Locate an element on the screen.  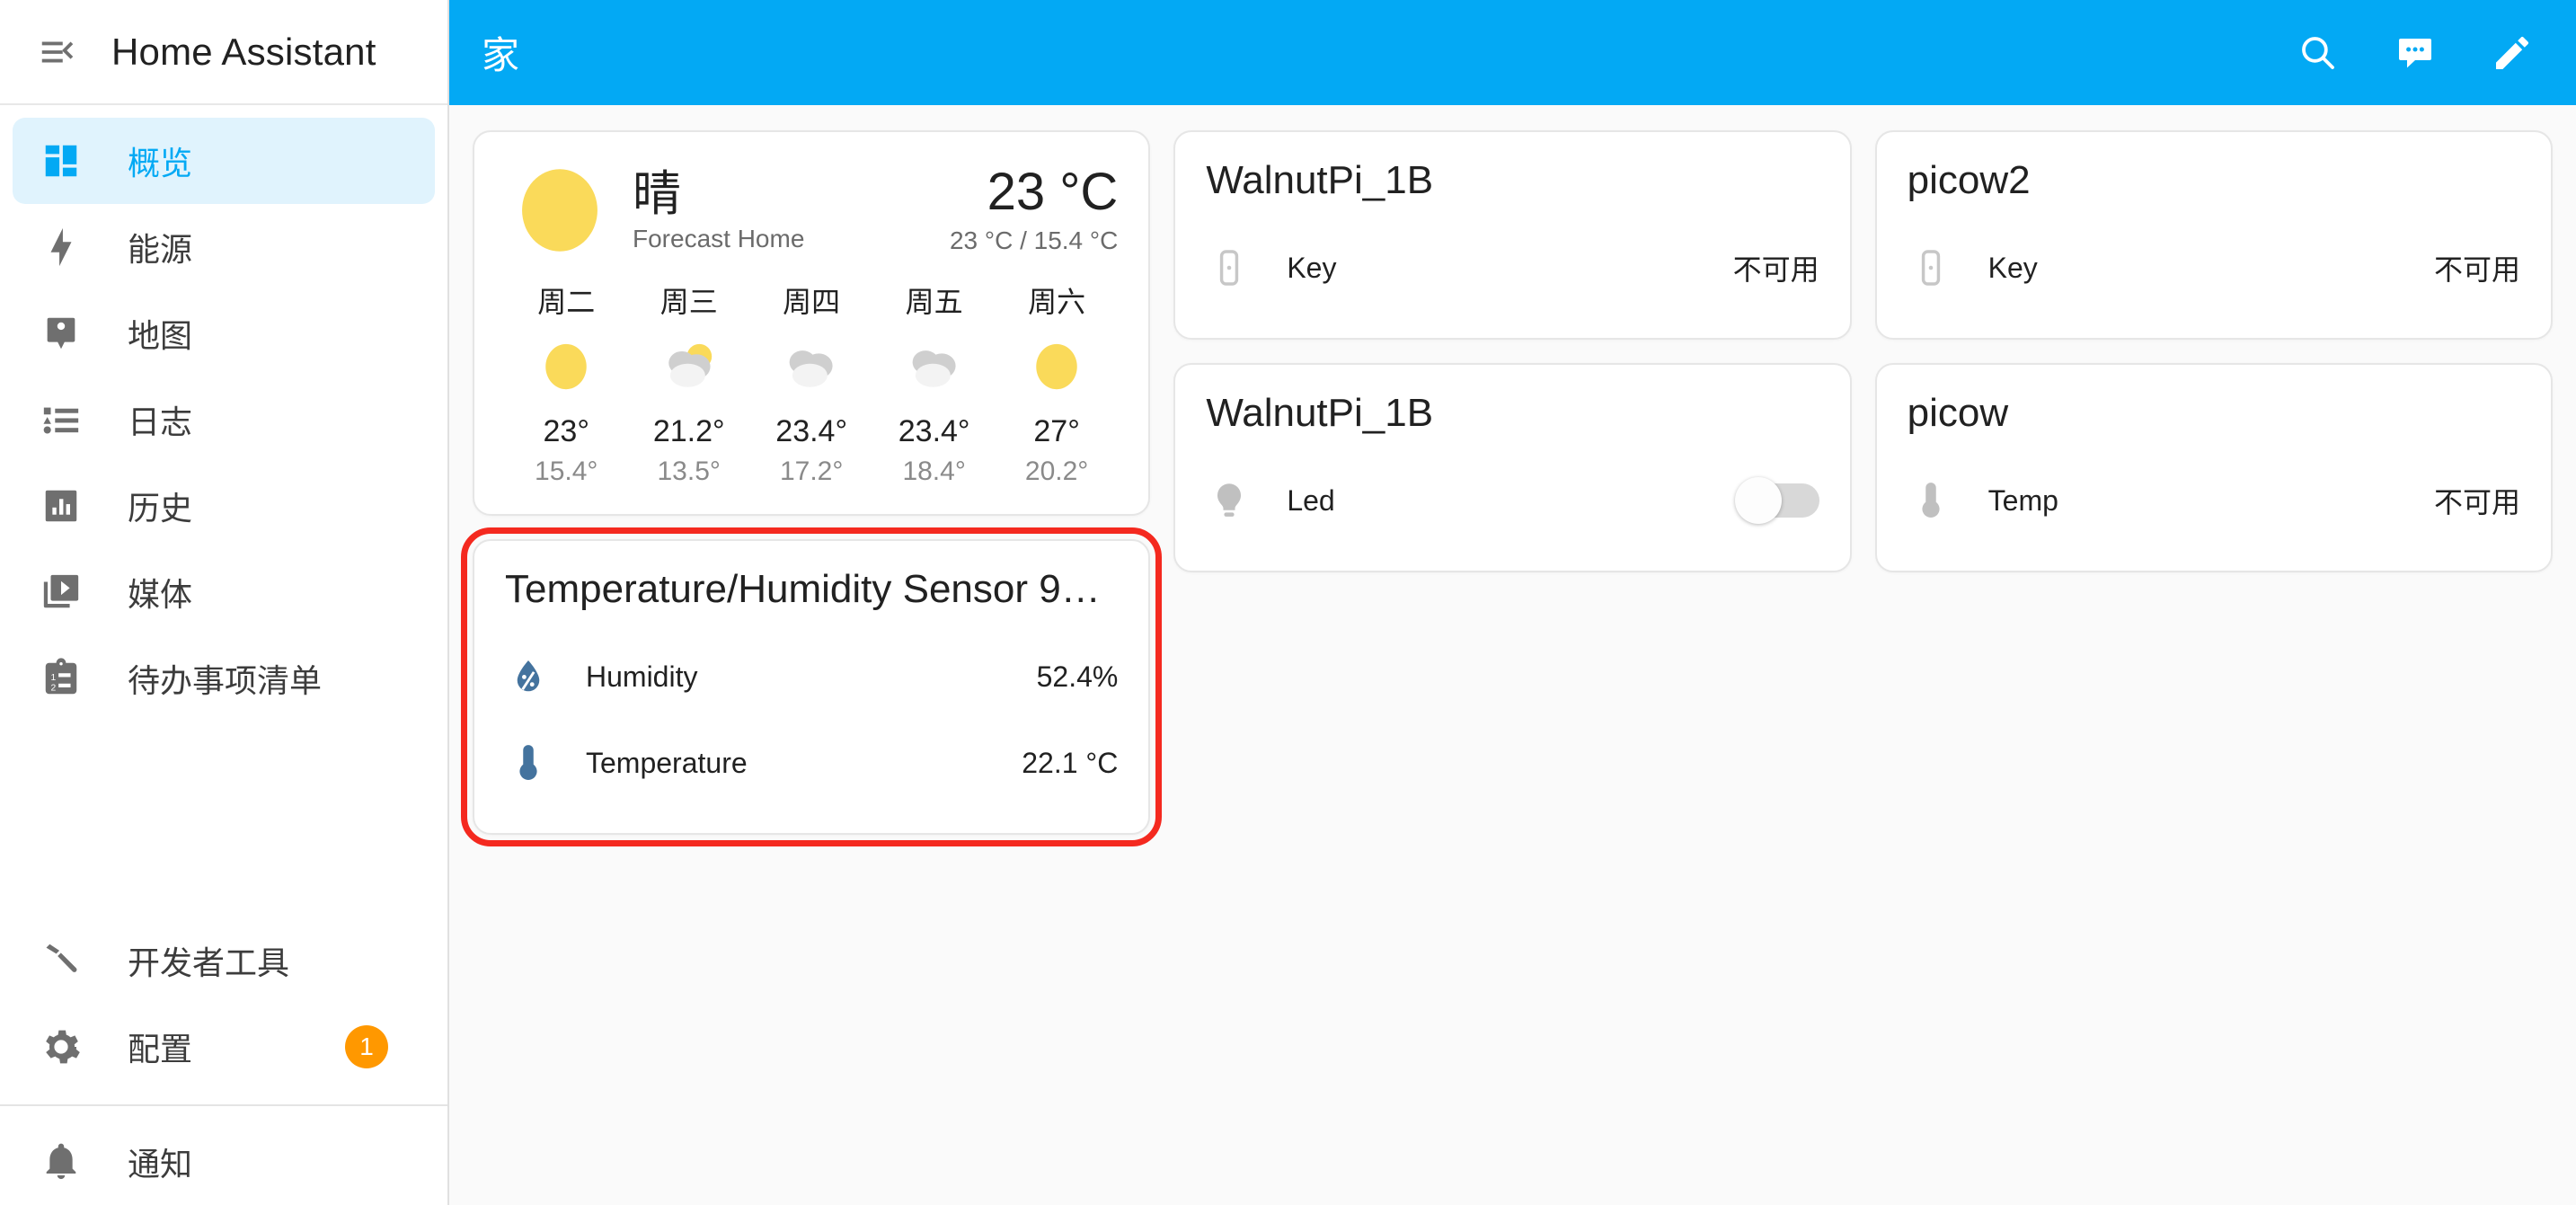
weather-state: 晴 is located at coordinates (657, 193).